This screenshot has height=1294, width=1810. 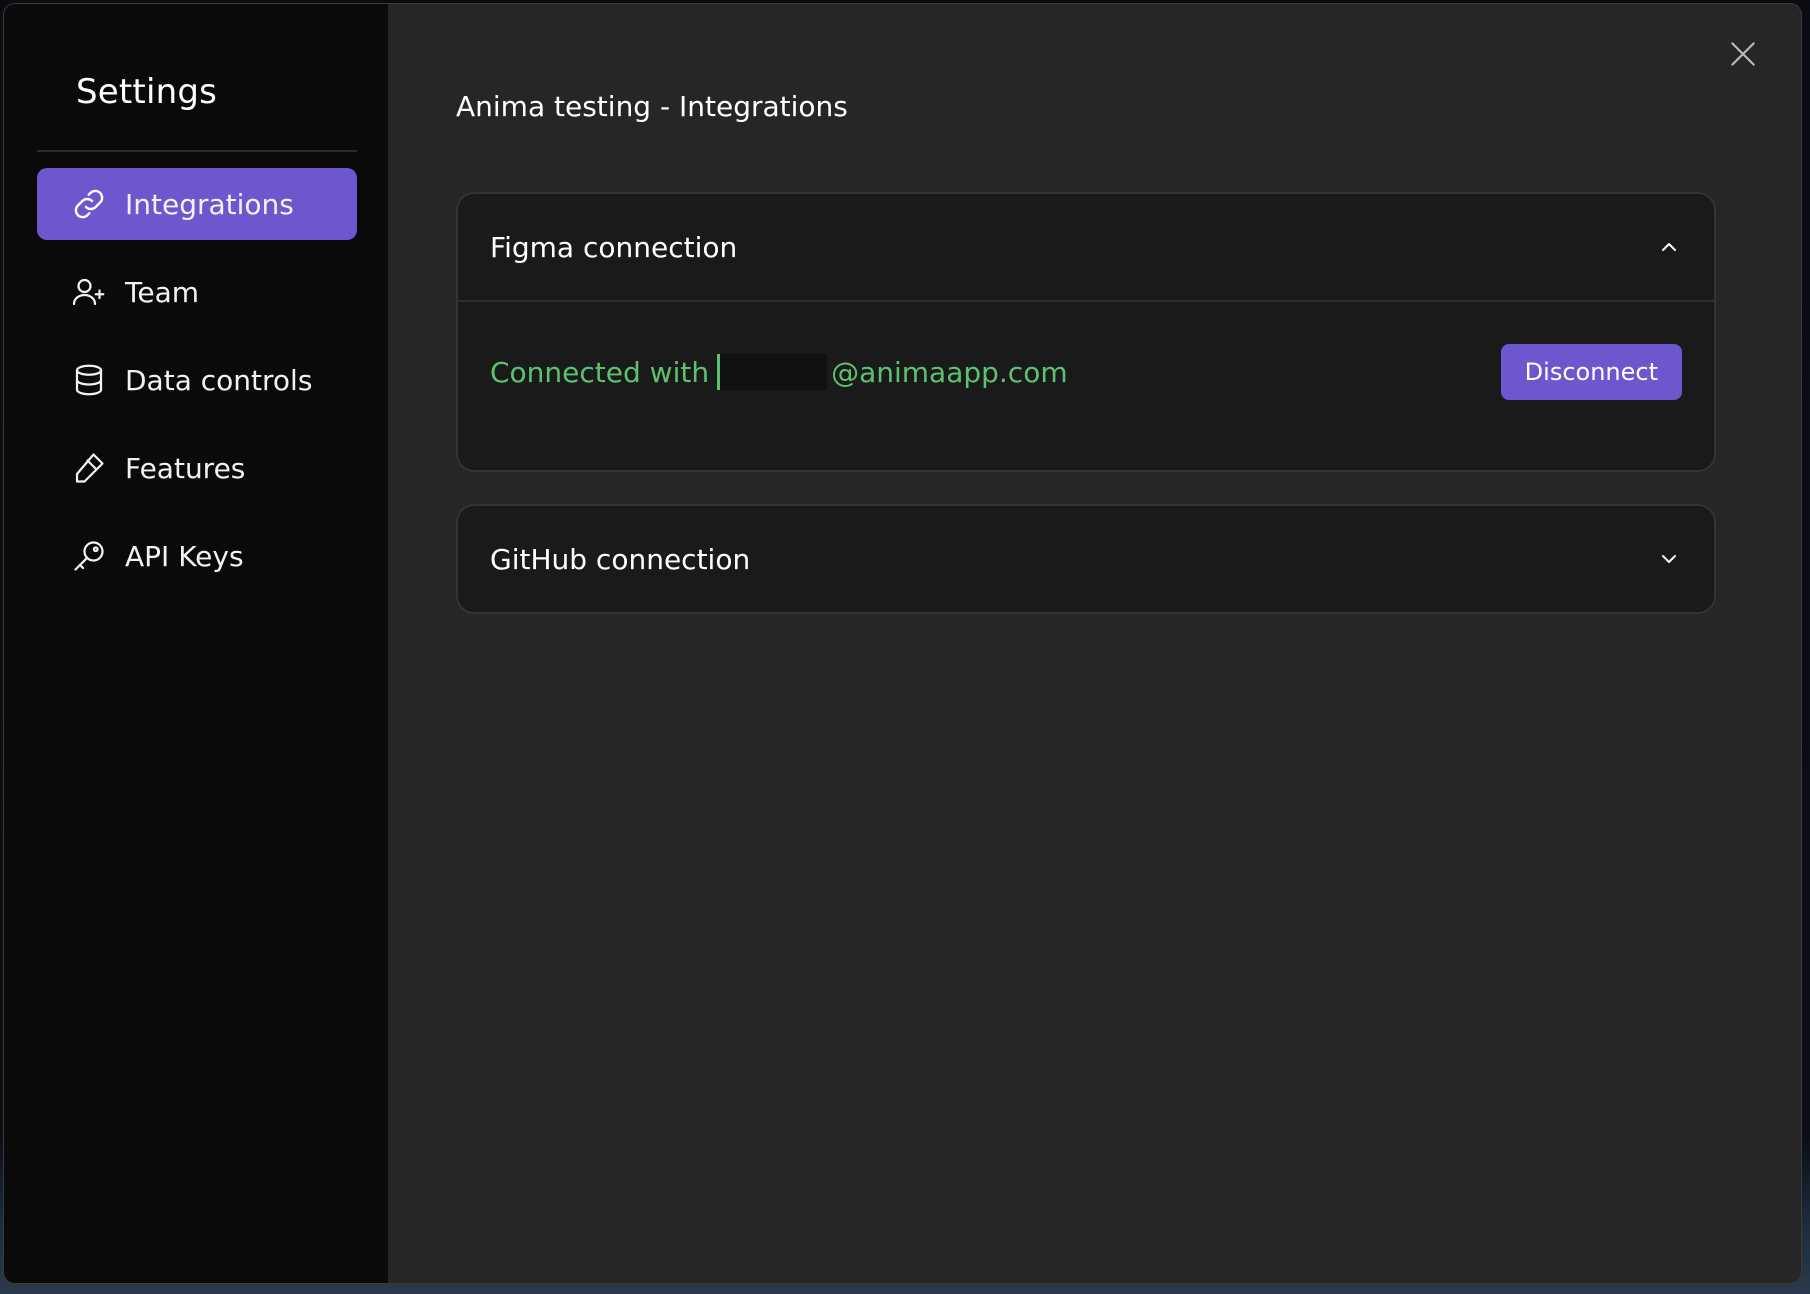 What do you see at coordinates (162, 292) in the screenshot?
I see `sidebar-item-label: Team` at bounding box center [162, 292].